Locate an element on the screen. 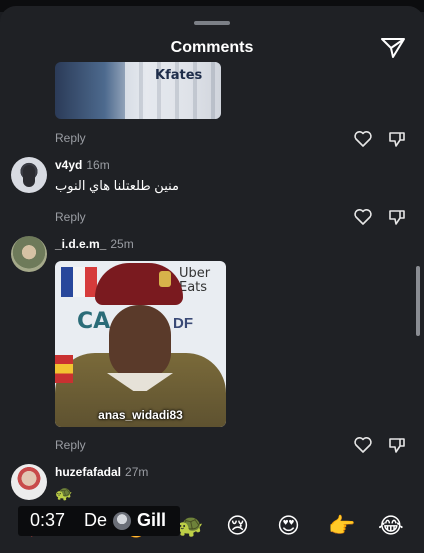 Image resolution: width=424 pixels, height=553 pixels. comment-text: 🐢 is located at coordinates (64, 493).